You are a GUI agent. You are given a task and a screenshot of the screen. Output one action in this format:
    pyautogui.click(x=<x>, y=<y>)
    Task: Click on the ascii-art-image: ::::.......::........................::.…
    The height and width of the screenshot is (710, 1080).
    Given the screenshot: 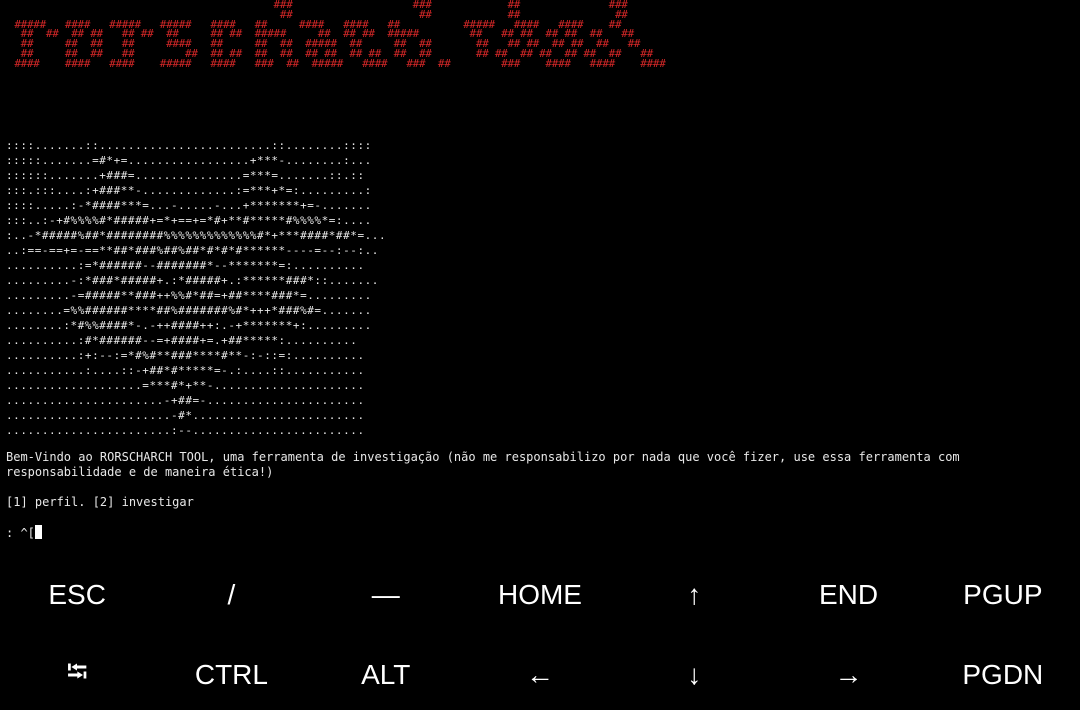 What is the action you would take?
    pyautogui.click(x=196, y=288)
    